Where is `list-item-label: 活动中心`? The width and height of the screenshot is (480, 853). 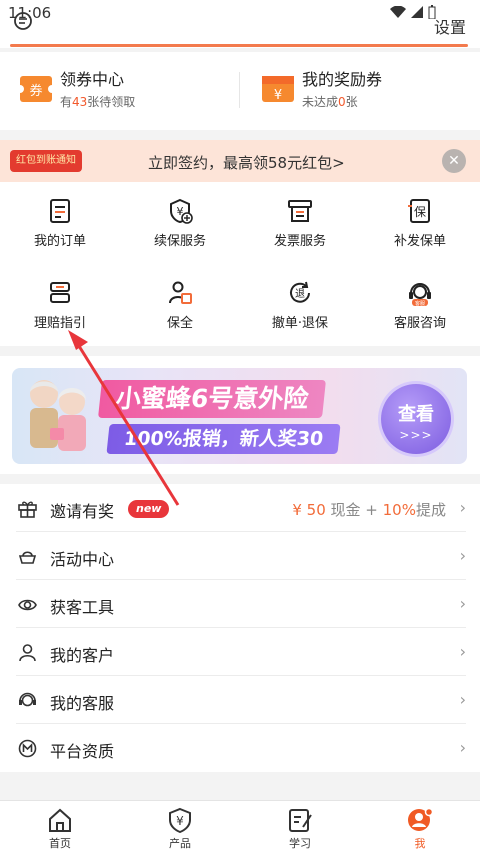 list-item-label: 活动中心 is located at coordinates (82, 559).